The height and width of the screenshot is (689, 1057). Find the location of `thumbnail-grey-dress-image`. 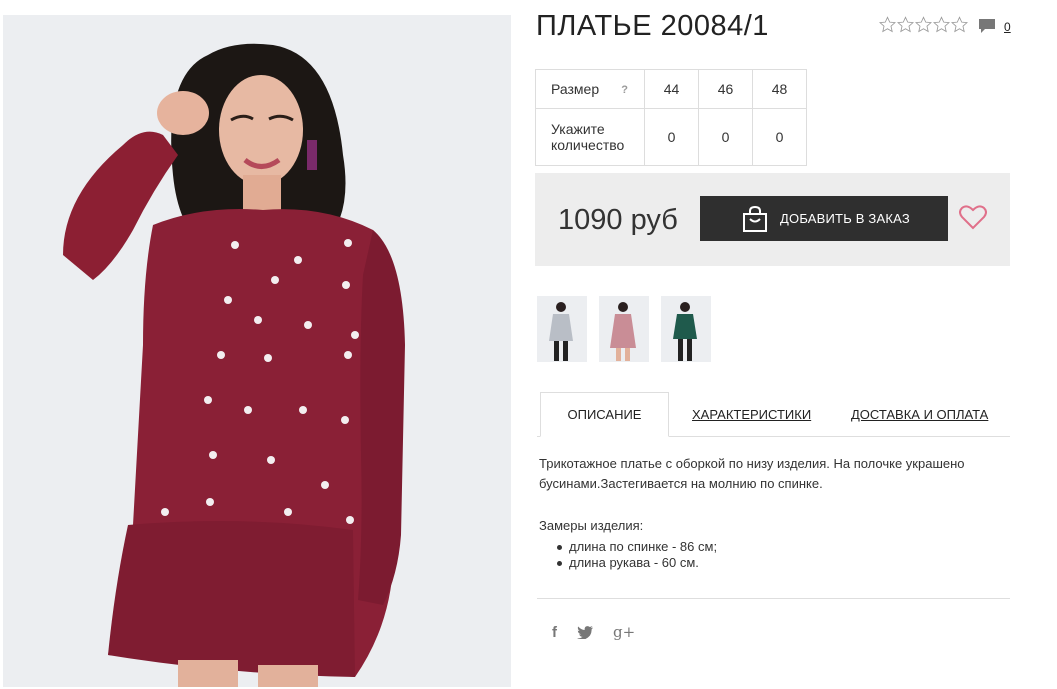

thumbnail-grey-dress-image is located at coordinates (562, 329).